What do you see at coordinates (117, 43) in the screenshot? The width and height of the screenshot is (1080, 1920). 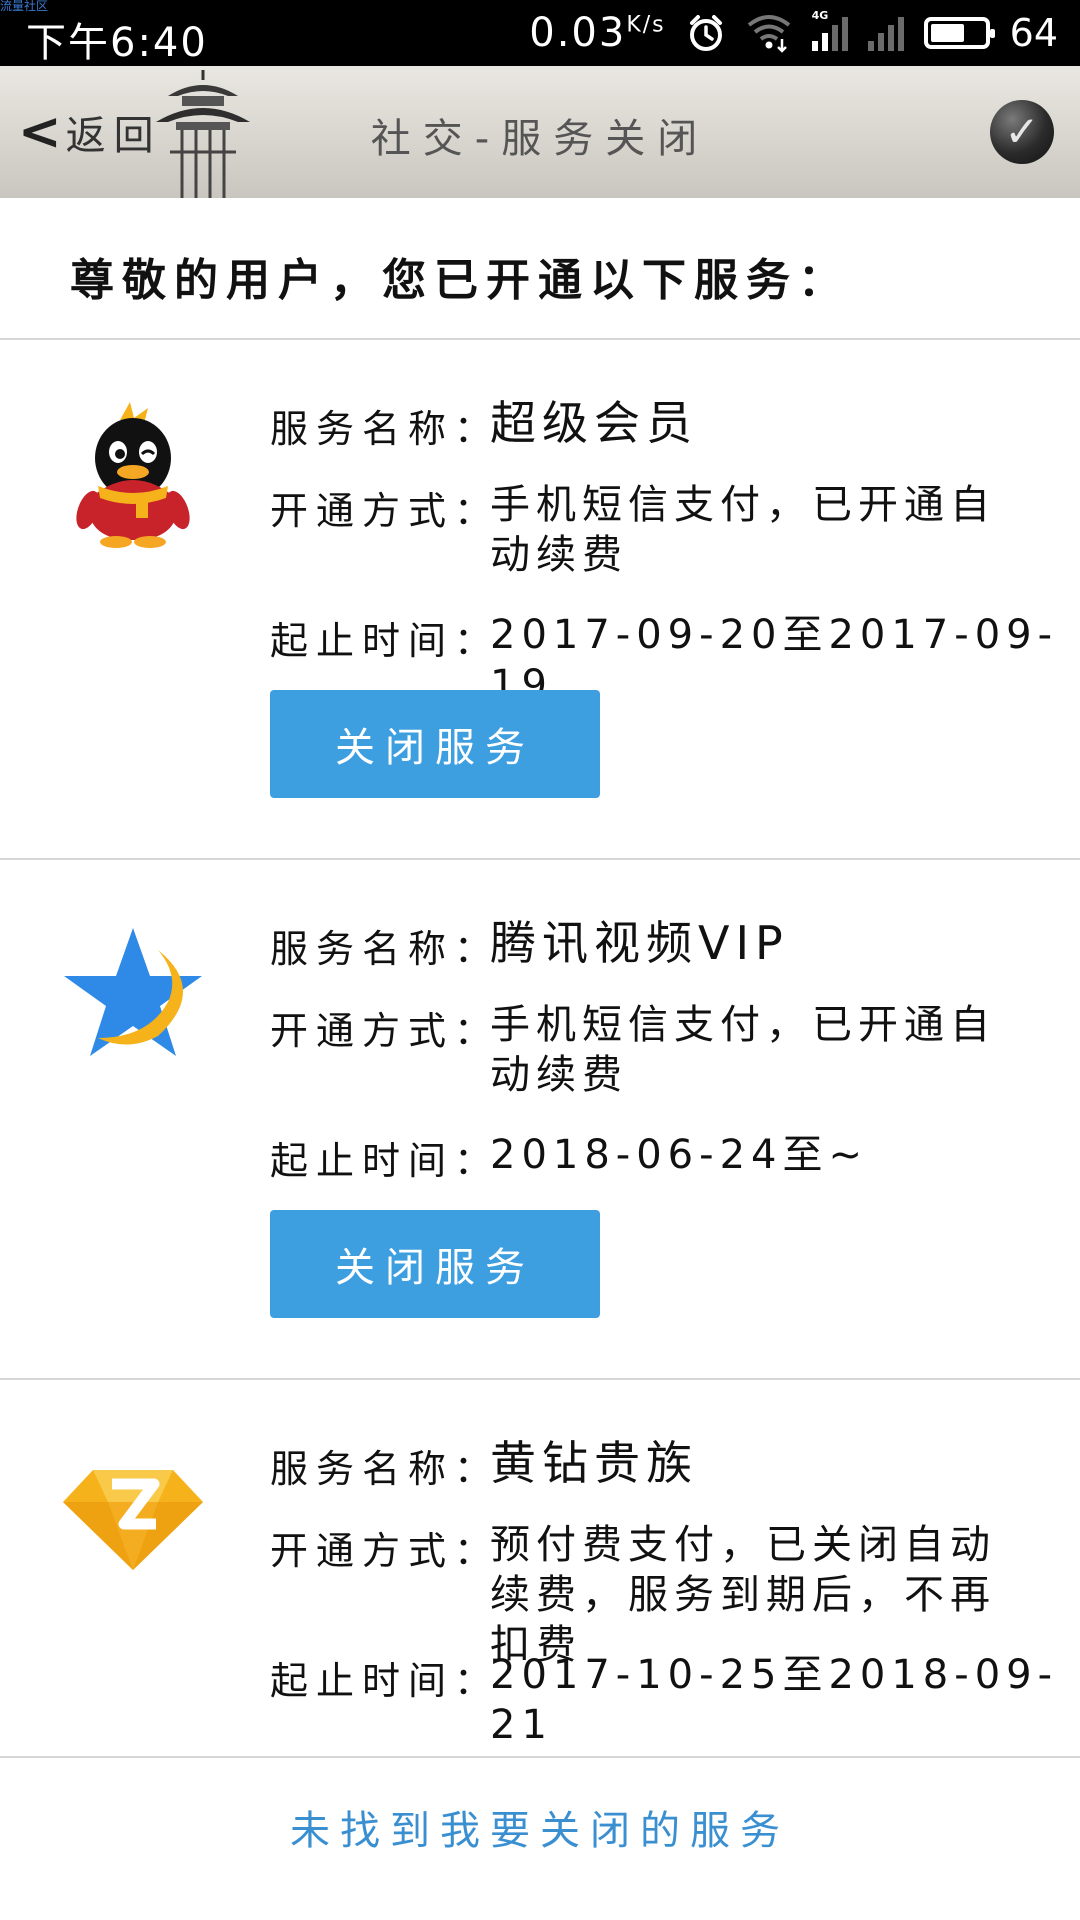 I see `status-time: 下午6:40` at bounding box center [117, 43].